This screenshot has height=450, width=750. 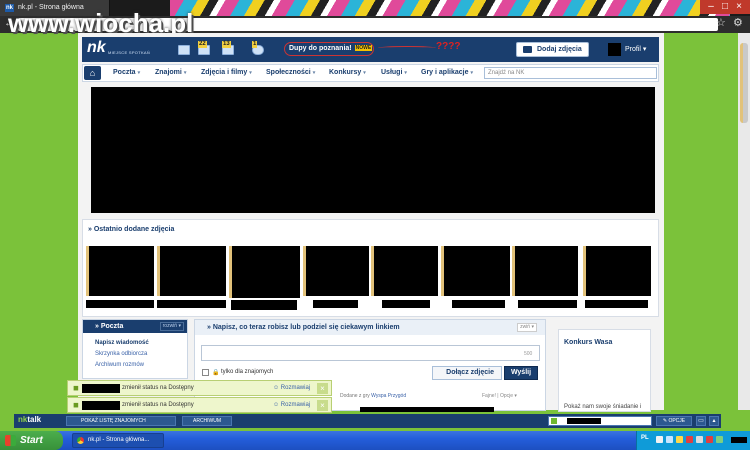 I want to click on nav-label: Poczta, so click(x=124, y=72).